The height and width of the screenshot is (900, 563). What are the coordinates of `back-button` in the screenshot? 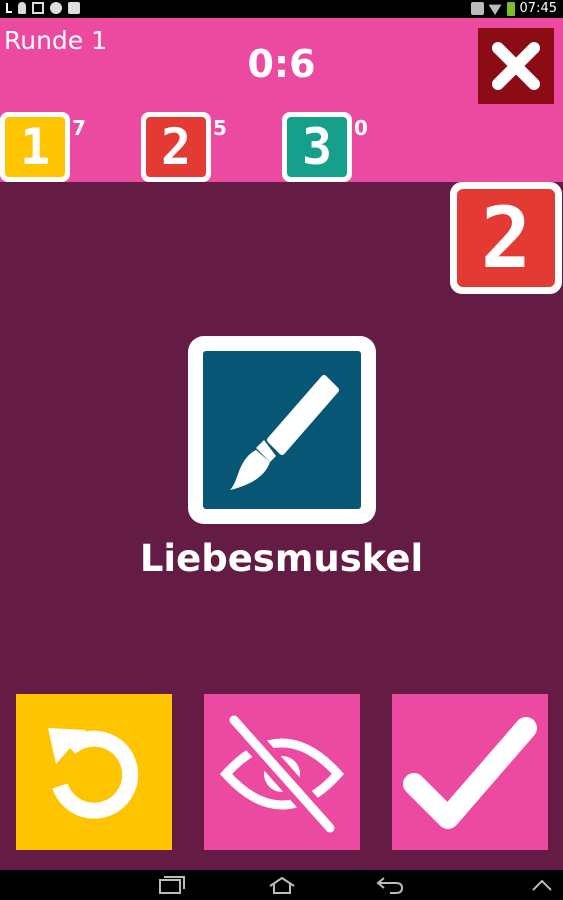 It's located at (390, 885).